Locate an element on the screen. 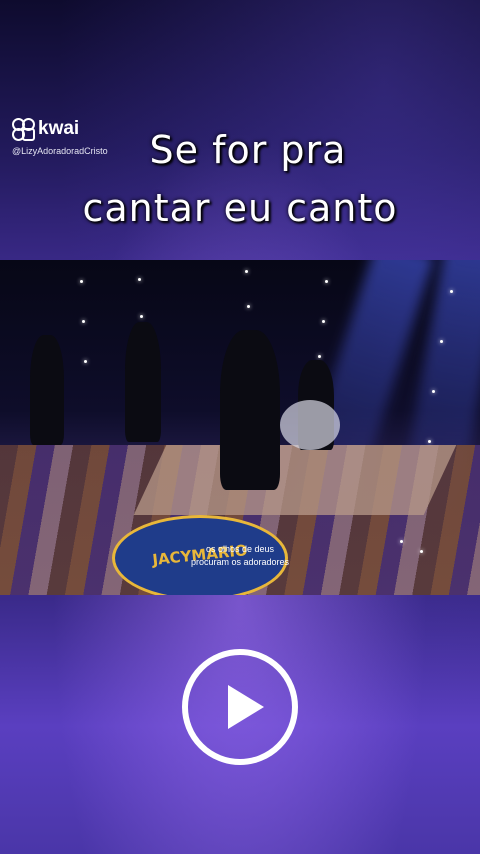 This screenshot has width=480, height=854. caption-line-1: Se for pra is located at coordinates (248, 150).